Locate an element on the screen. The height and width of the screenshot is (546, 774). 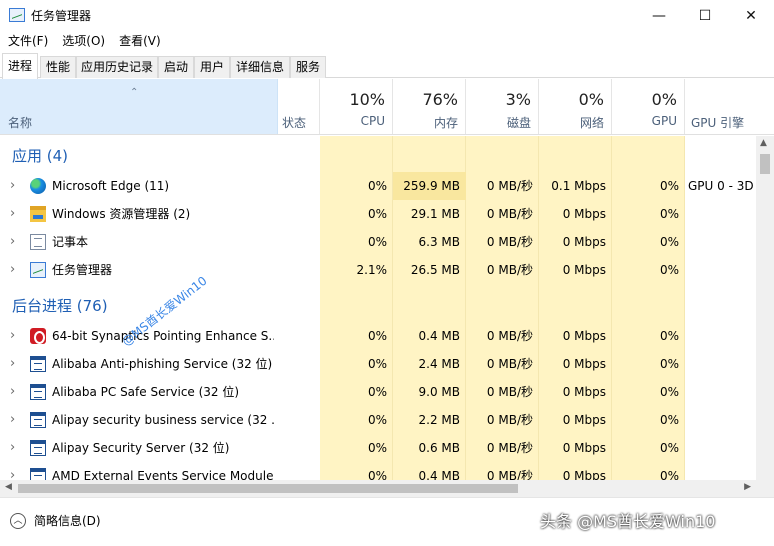
memory-cell: 2.4 MB is located at coordinates (439, 364).